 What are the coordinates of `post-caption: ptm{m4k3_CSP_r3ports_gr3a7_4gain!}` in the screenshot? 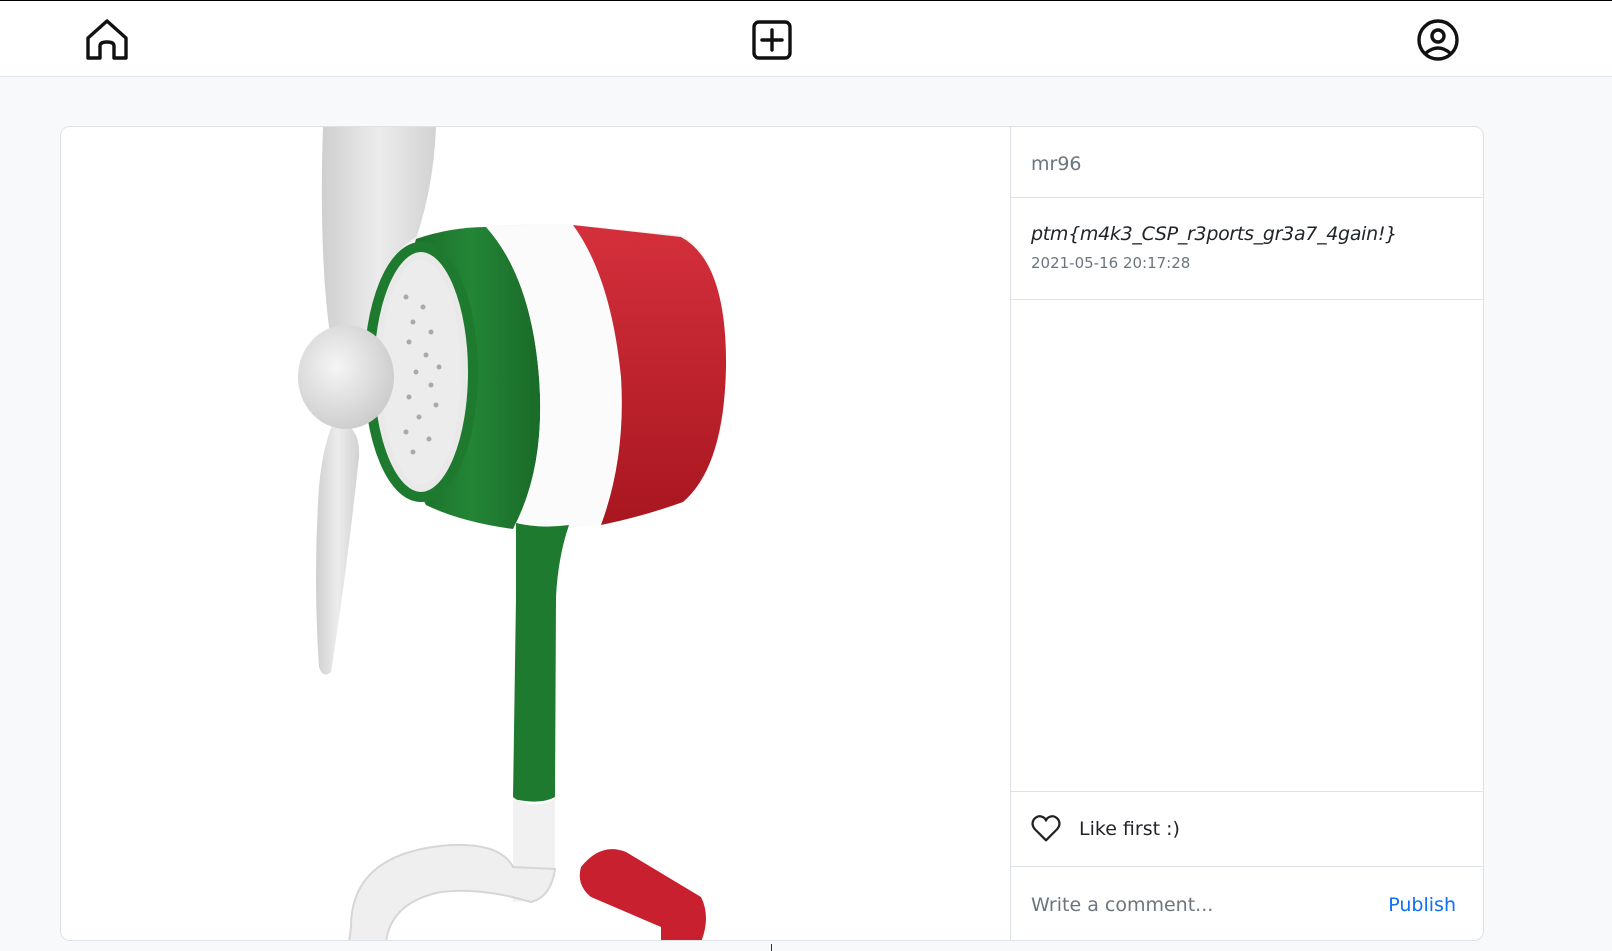 It's located at (1214, 234).